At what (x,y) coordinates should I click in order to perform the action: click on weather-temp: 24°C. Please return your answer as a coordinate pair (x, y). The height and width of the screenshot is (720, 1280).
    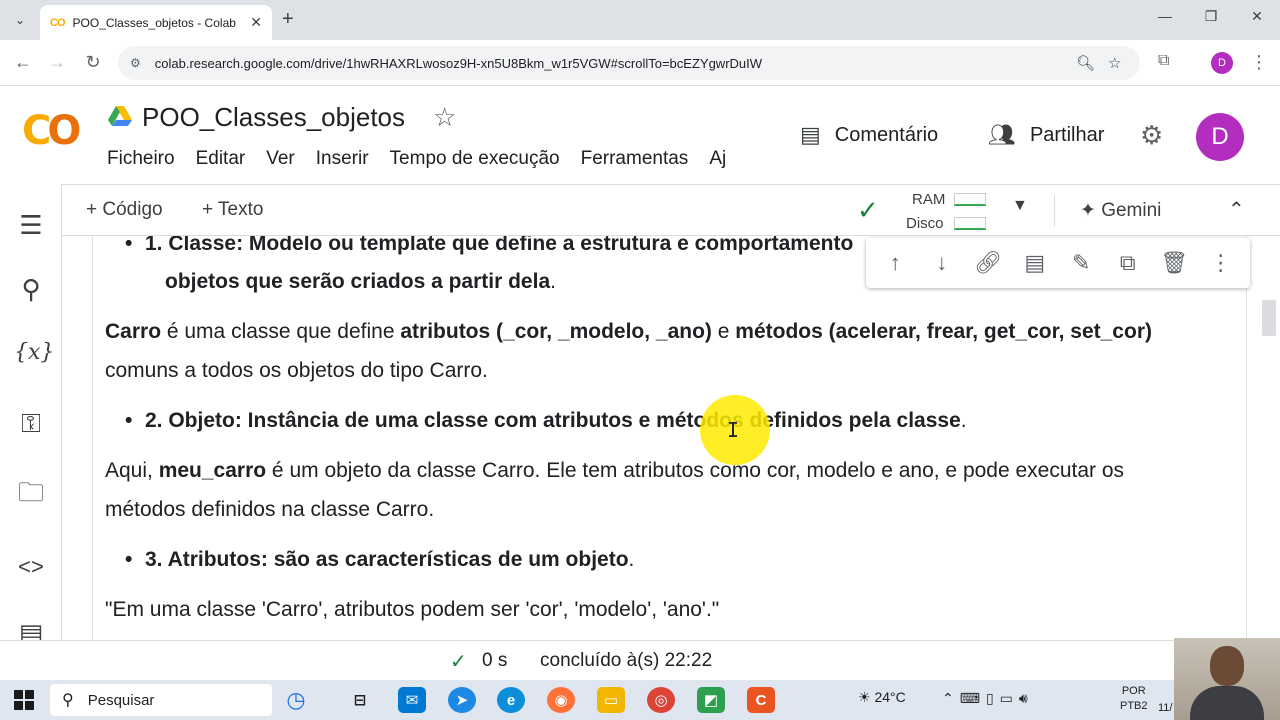
    Looking at the image, I should click on (890, 697).